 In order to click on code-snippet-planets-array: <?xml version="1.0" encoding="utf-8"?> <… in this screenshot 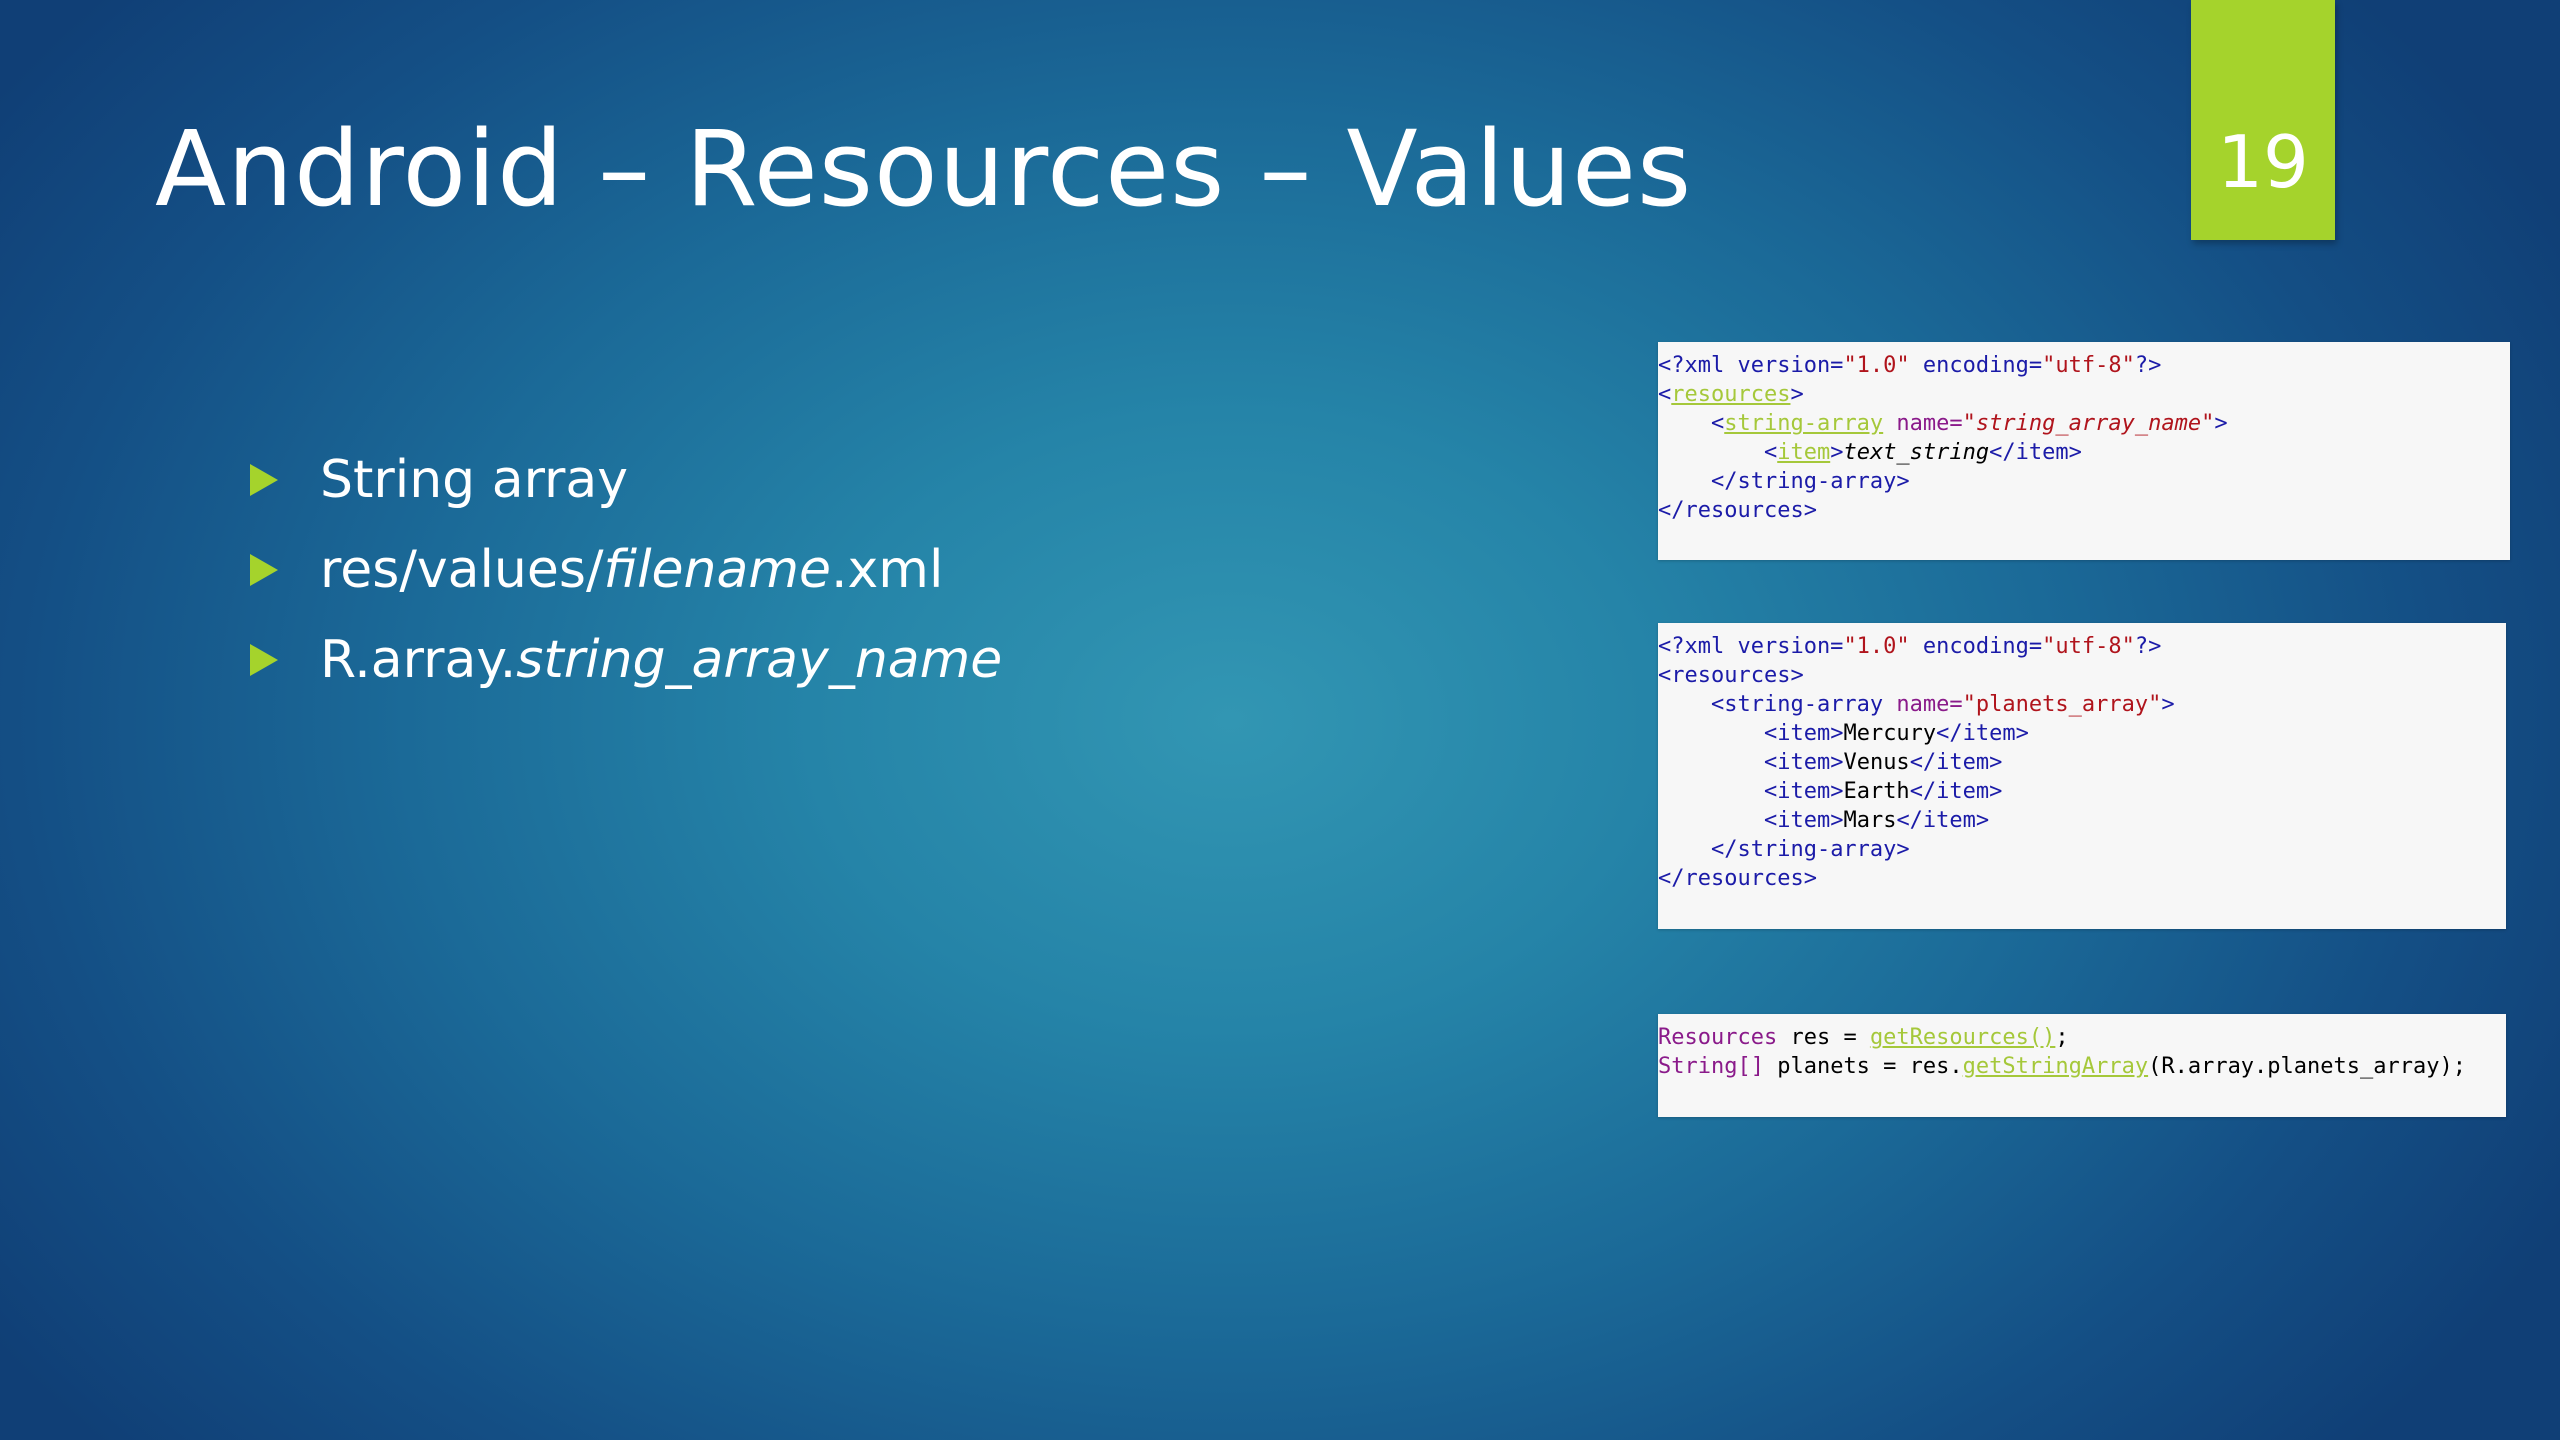, I will do `click(2082, 776)`.